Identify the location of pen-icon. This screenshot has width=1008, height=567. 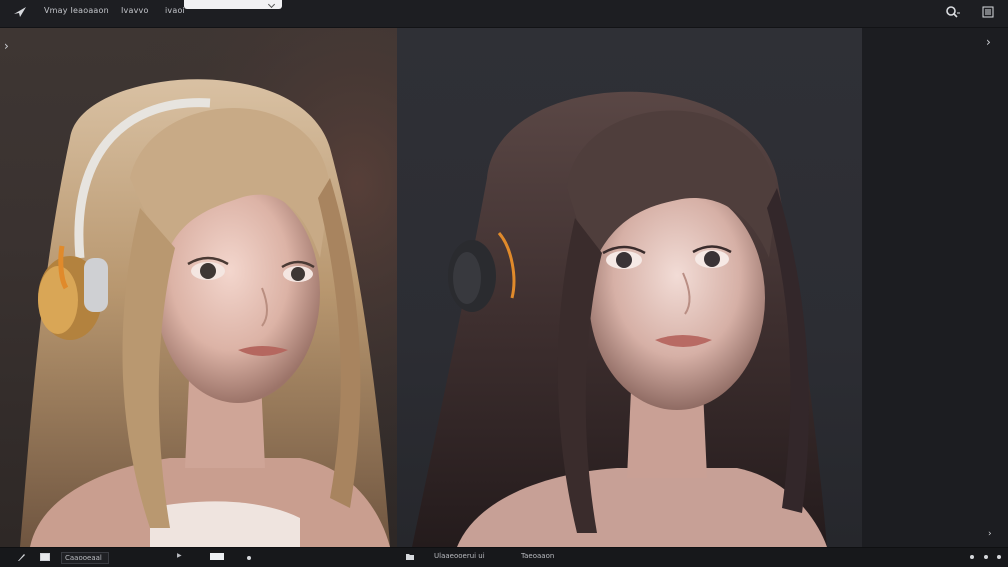
(21, 557).